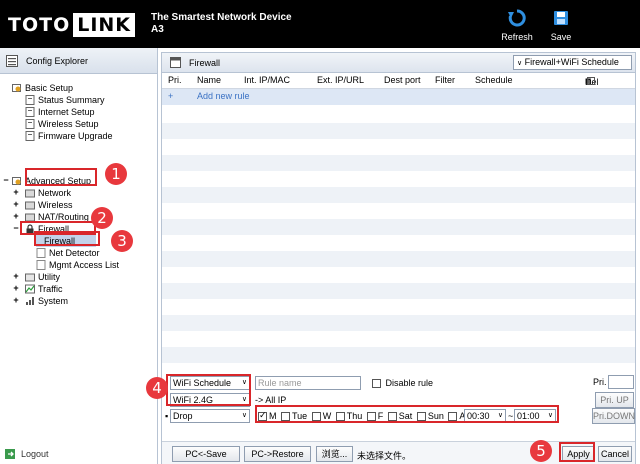  I want to click on tree-system: System, so click(46, 301).